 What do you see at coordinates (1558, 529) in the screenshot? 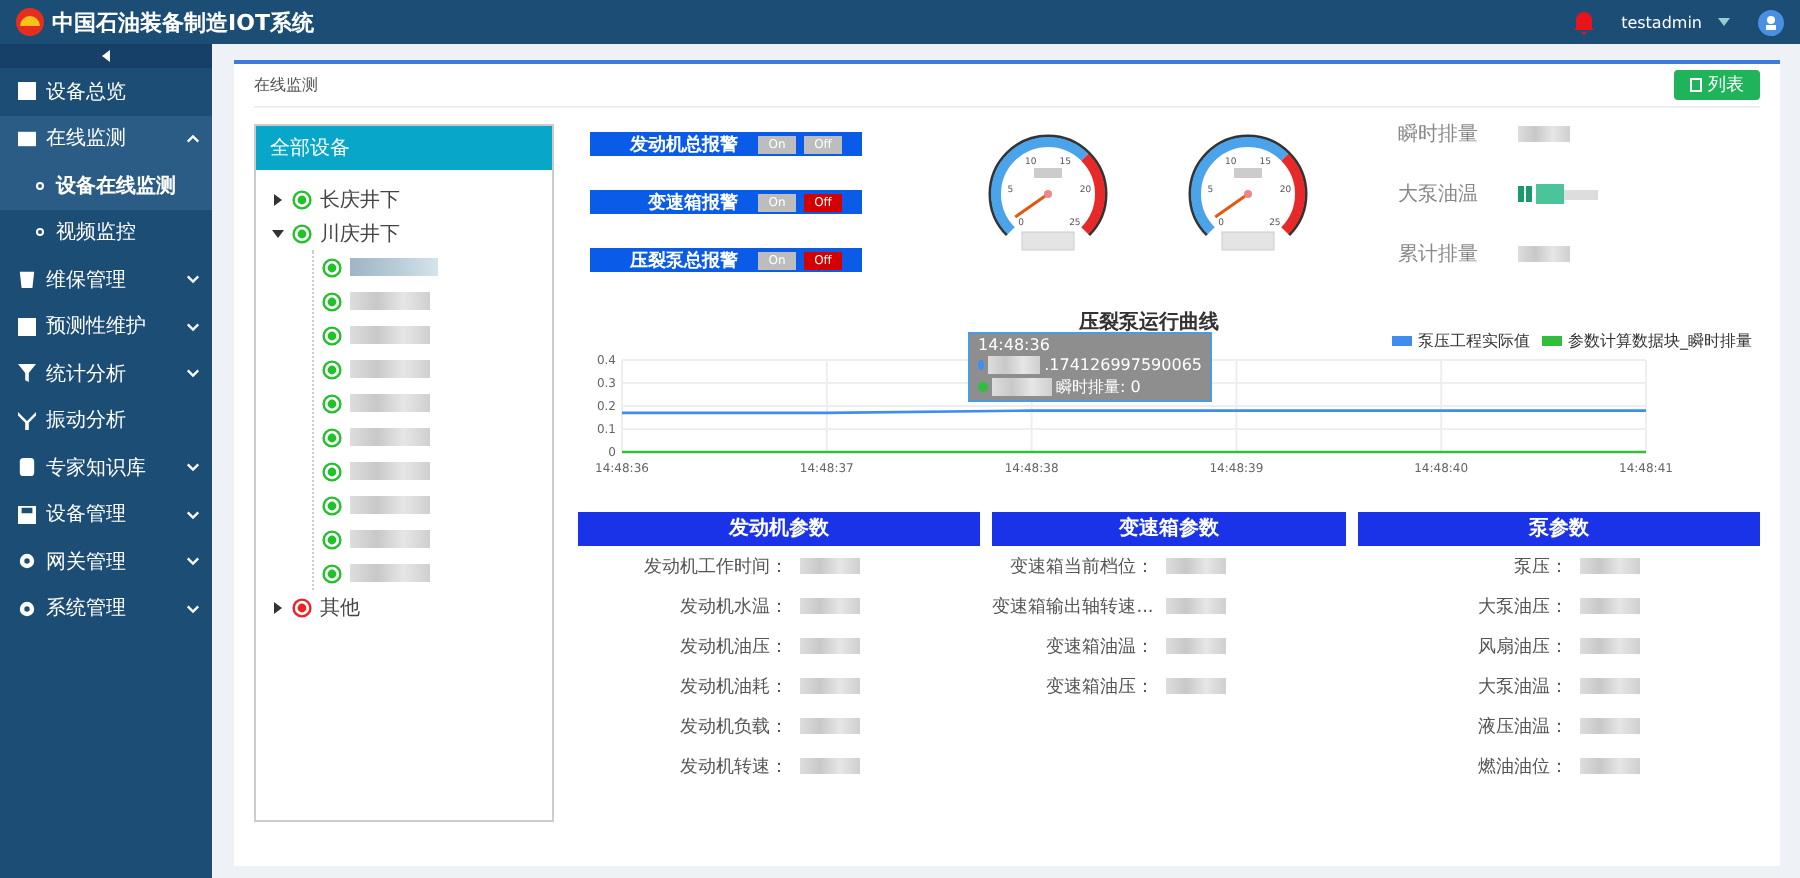
I see `section-header: 泵参数` at bounding box center [1558, 529].